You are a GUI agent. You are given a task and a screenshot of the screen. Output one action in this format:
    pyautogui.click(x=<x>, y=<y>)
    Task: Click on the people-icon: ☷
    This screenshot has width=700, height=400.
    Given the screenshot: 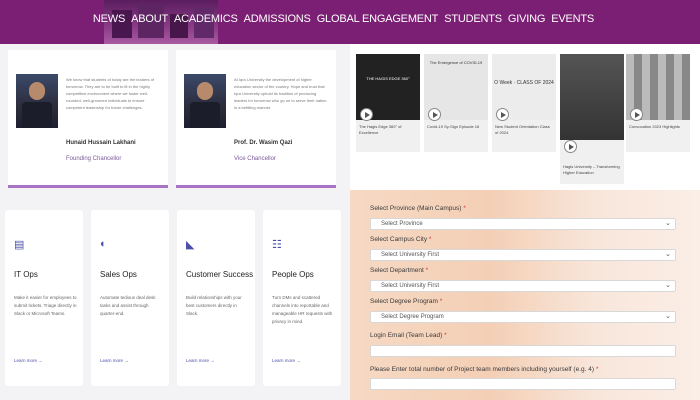 What is the action you would take?
    pyautogui.click(x=277, y=245)
    